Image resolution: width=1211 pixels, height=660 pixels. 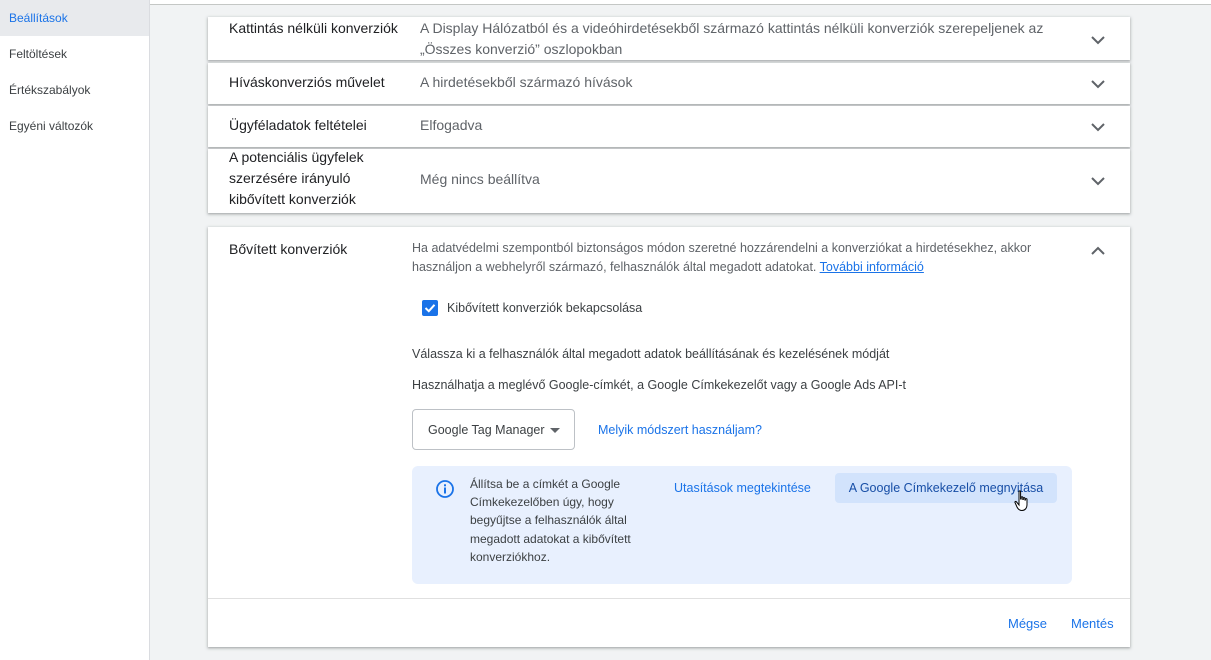 What do you see at coordinates (74, 90) in the screenshot?
I see `sidebar-item-value-rules: Értékszabályok` at bounding box center [74, 90].